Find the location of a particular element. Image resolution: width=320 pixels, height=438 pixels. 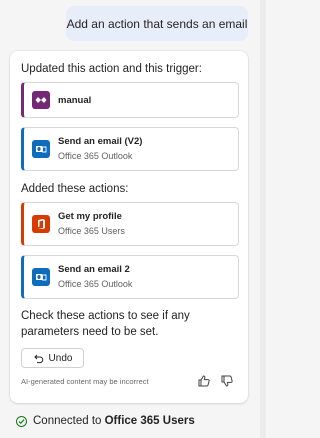

updated-heading: Updated this action and this trigger: is located at coordinates (111, 69).